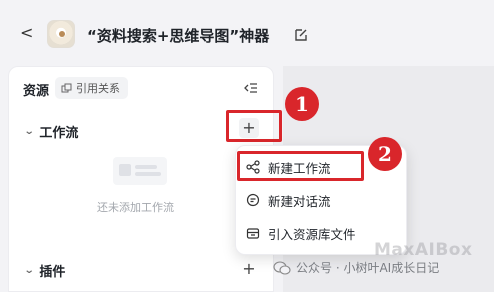 The image size is (494, 292). I want to click on add-plugin-button: +, so click(249, 269).